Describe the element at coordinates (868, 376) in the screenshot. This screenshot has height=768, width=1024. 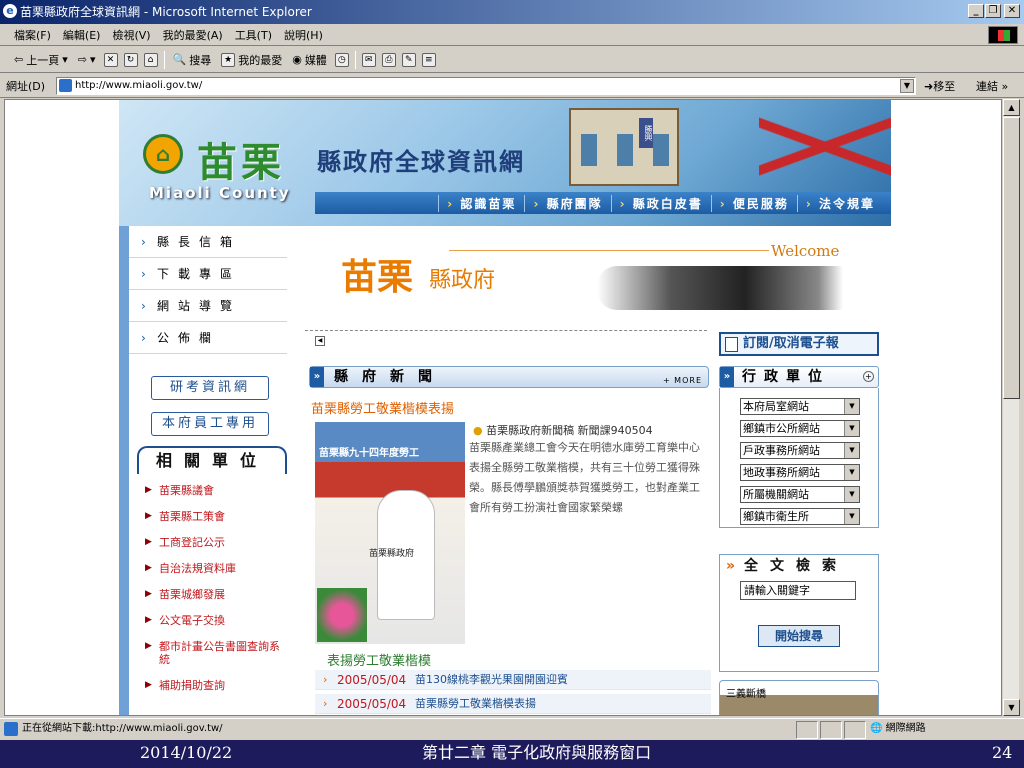
I see `expand-icon: +` at that location.